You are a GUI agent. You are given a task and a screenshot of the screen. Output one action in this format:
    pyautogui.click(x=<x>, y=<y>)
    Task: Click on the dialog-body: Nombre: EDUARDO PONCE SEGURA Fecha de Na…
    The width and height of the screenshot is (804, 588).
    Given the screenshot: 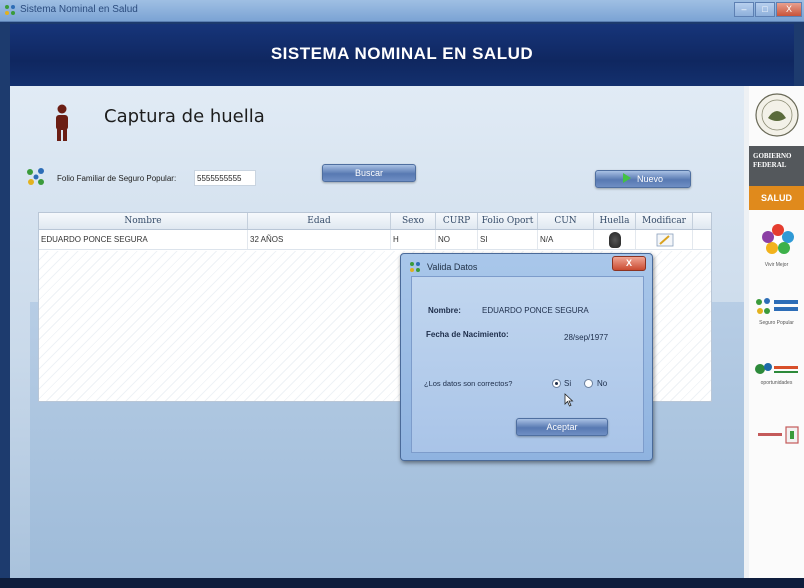 What is the action you would take?
    pyautogui.click(x=527, y=364)
    